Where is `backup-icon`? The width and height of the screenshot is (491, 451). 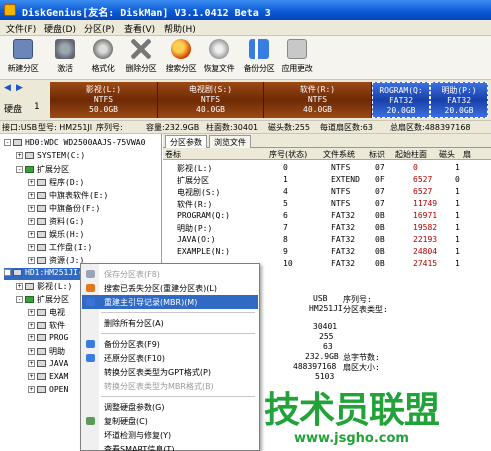 backup-icon is located at coordinates (90, 344).